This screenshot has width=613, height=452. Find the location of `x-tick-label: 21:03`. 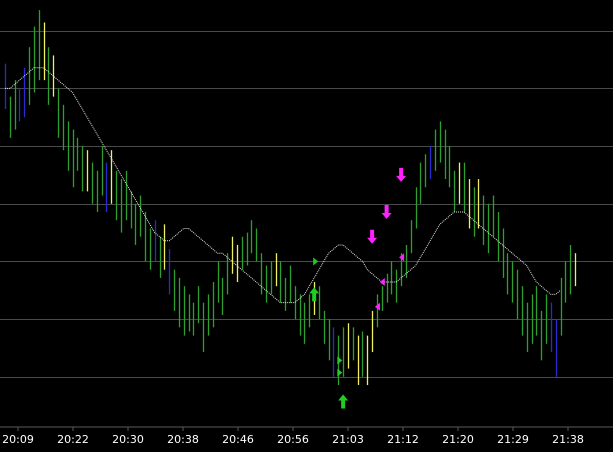

x-tick-label: 21:03 is located at coordinates (348, 439).